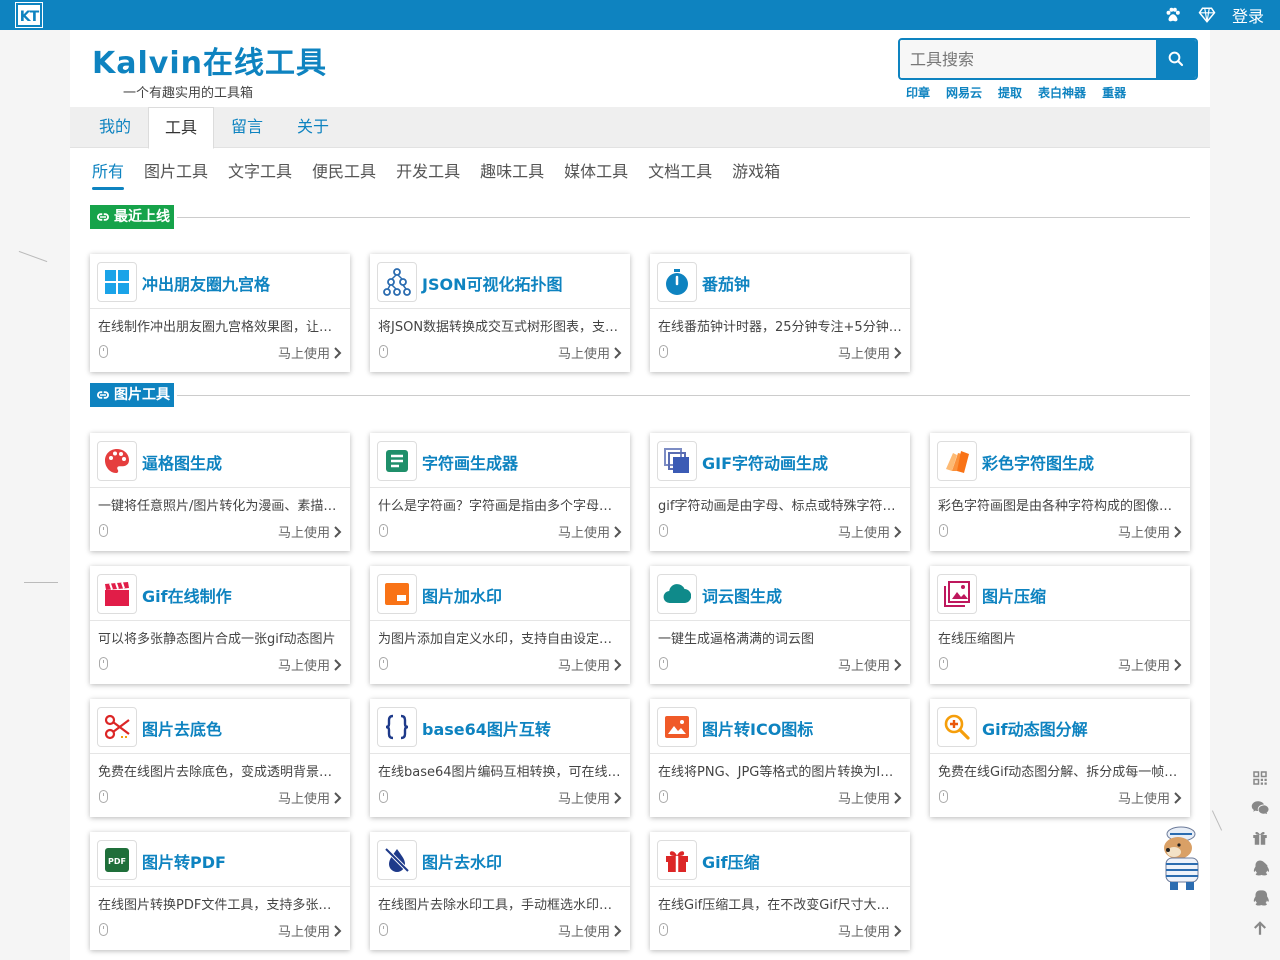 The width and height of the screenshot is (1280, 960). Describe the element at coordinates (1260, 808) in the screenshot. I see `wechat-icon` at that location.